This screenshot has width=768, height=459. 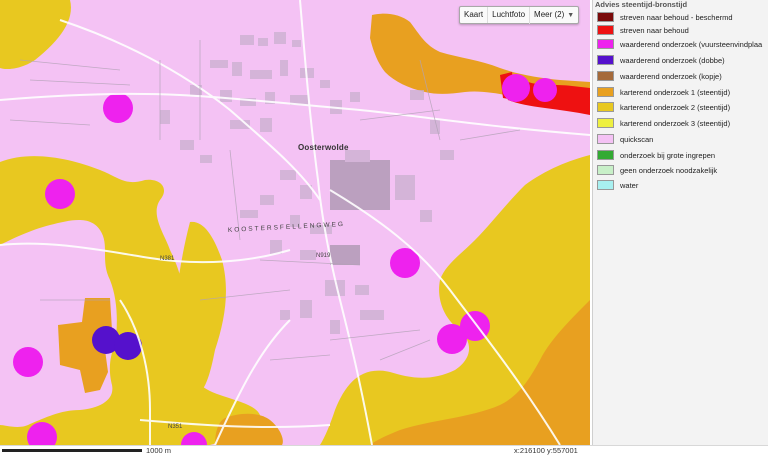 What do you see at coordinates (654, 30) in the screenshot?
I see `legend-label: streven naar behoud` at bounding box center [654, 30].